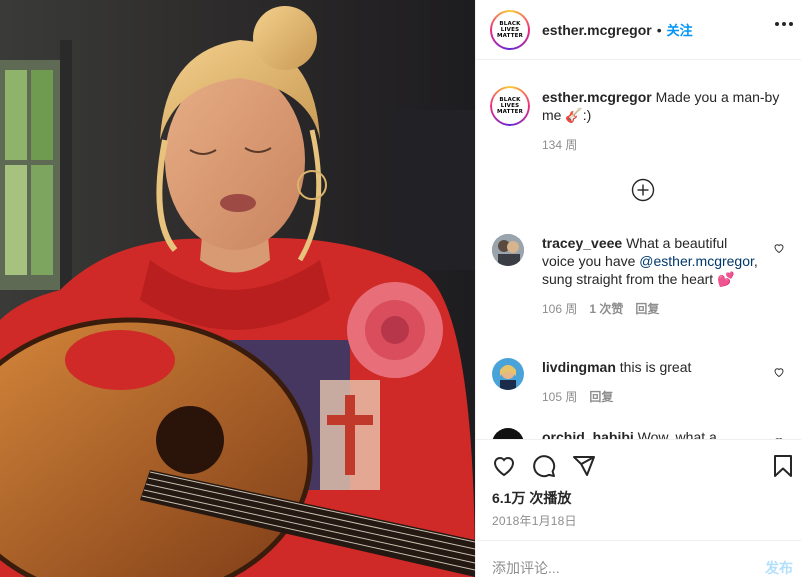 The height and width of the screenshot is (577, 801). Describe the element at coordinates (643, 190) in the screenshot. I see `load-more-comments-icon` at that location.